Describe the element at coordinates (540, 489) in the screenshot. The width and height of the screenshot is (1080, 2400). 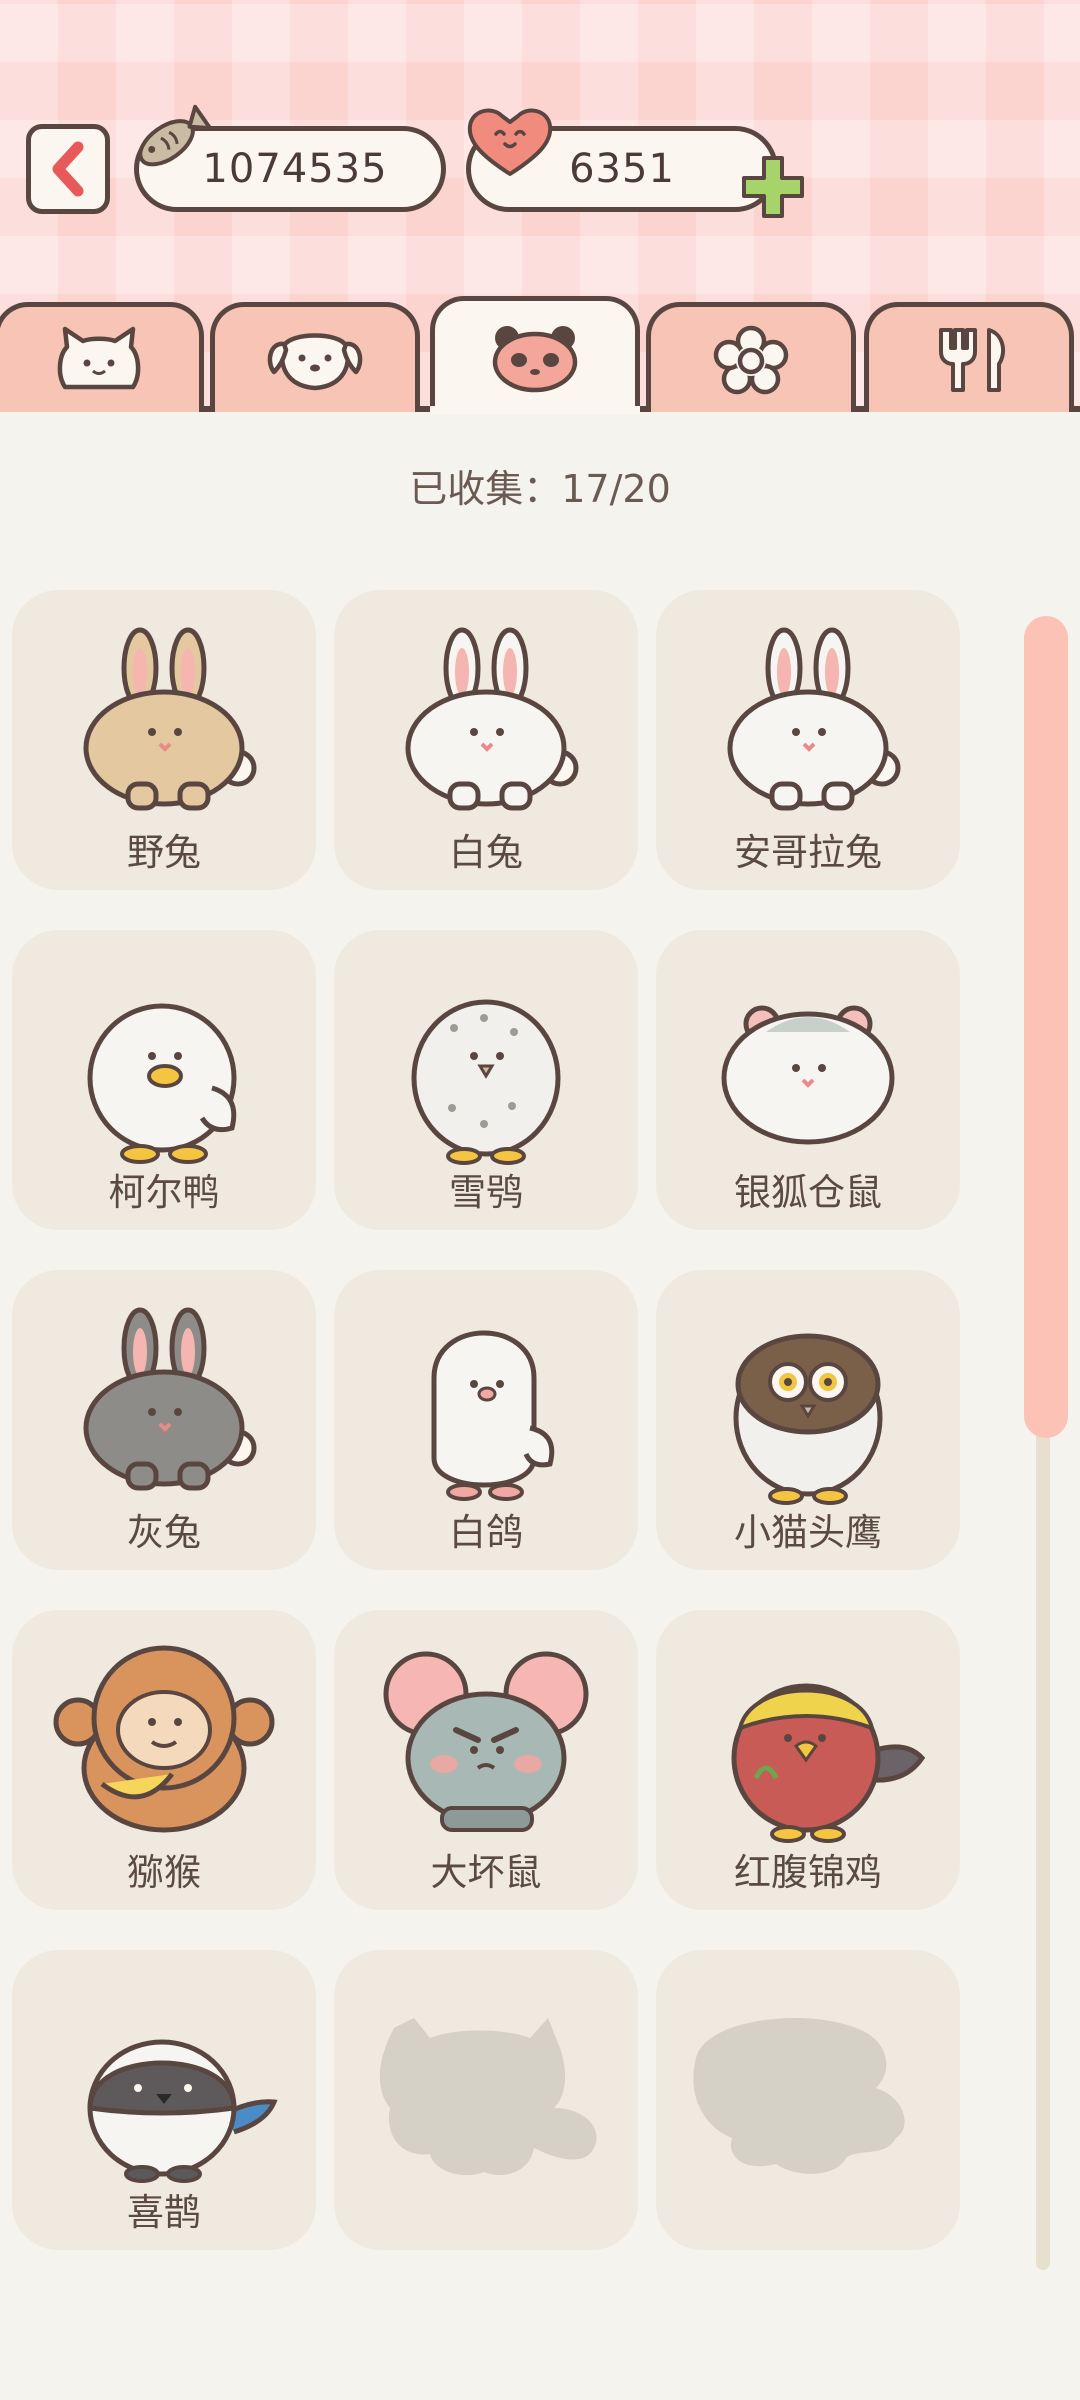
I see `collection-progress: 已收集：17/20` at that location.